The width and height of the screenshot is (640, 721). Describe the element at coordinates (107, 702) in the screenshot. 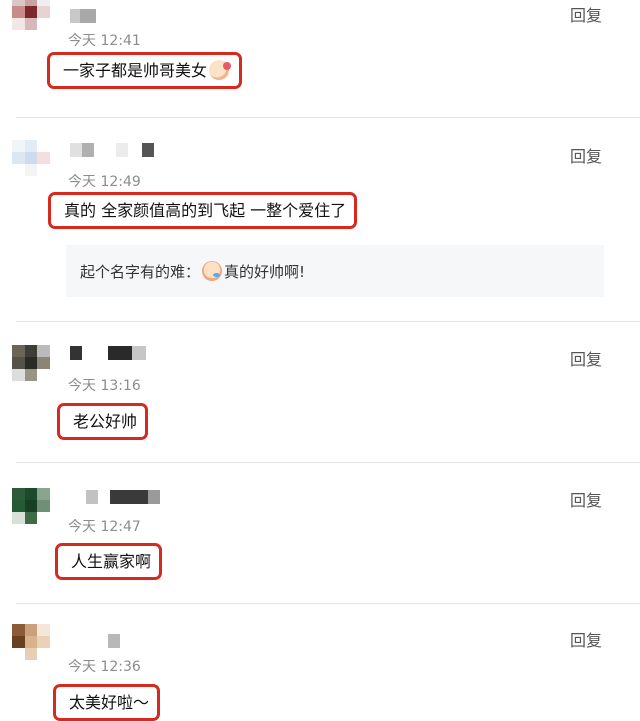

I see `comment-text: 太美好啦～` at that location.